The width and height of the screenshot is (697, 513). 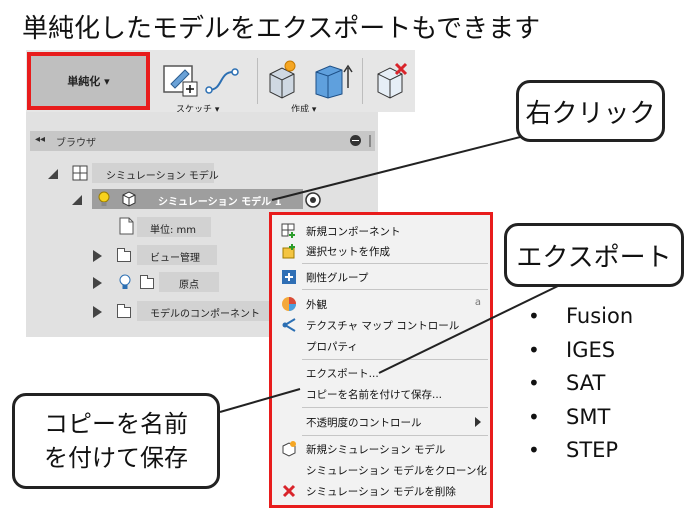 What do you see at coordinates (594, 255) in the screenshot?
I see `callout-export: エクスポート` at bounding box center [594, 255].